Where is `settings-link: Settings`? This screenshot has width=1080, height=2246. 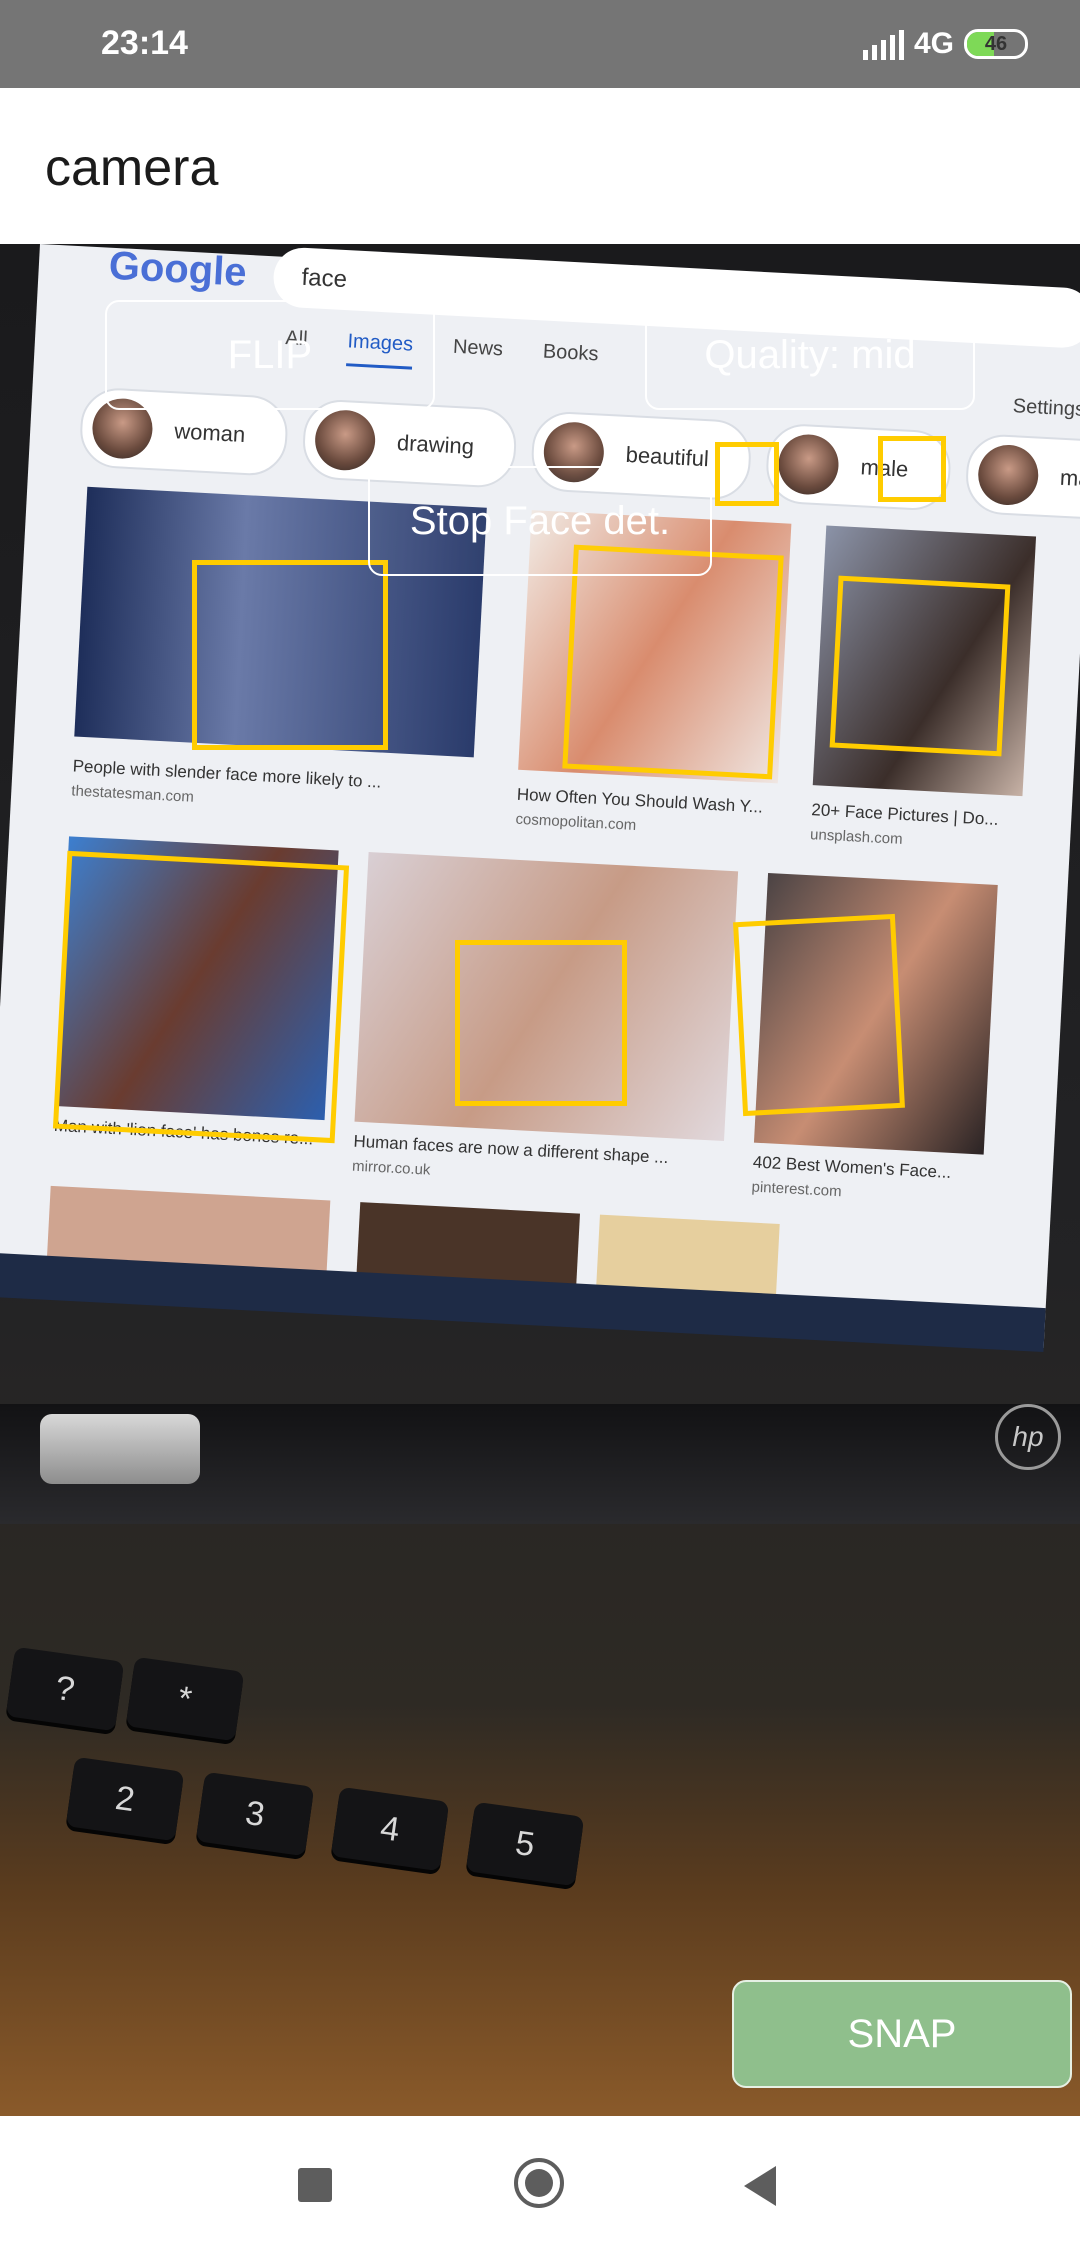 settings-link: Settings is located at coordinates (1046, 408).